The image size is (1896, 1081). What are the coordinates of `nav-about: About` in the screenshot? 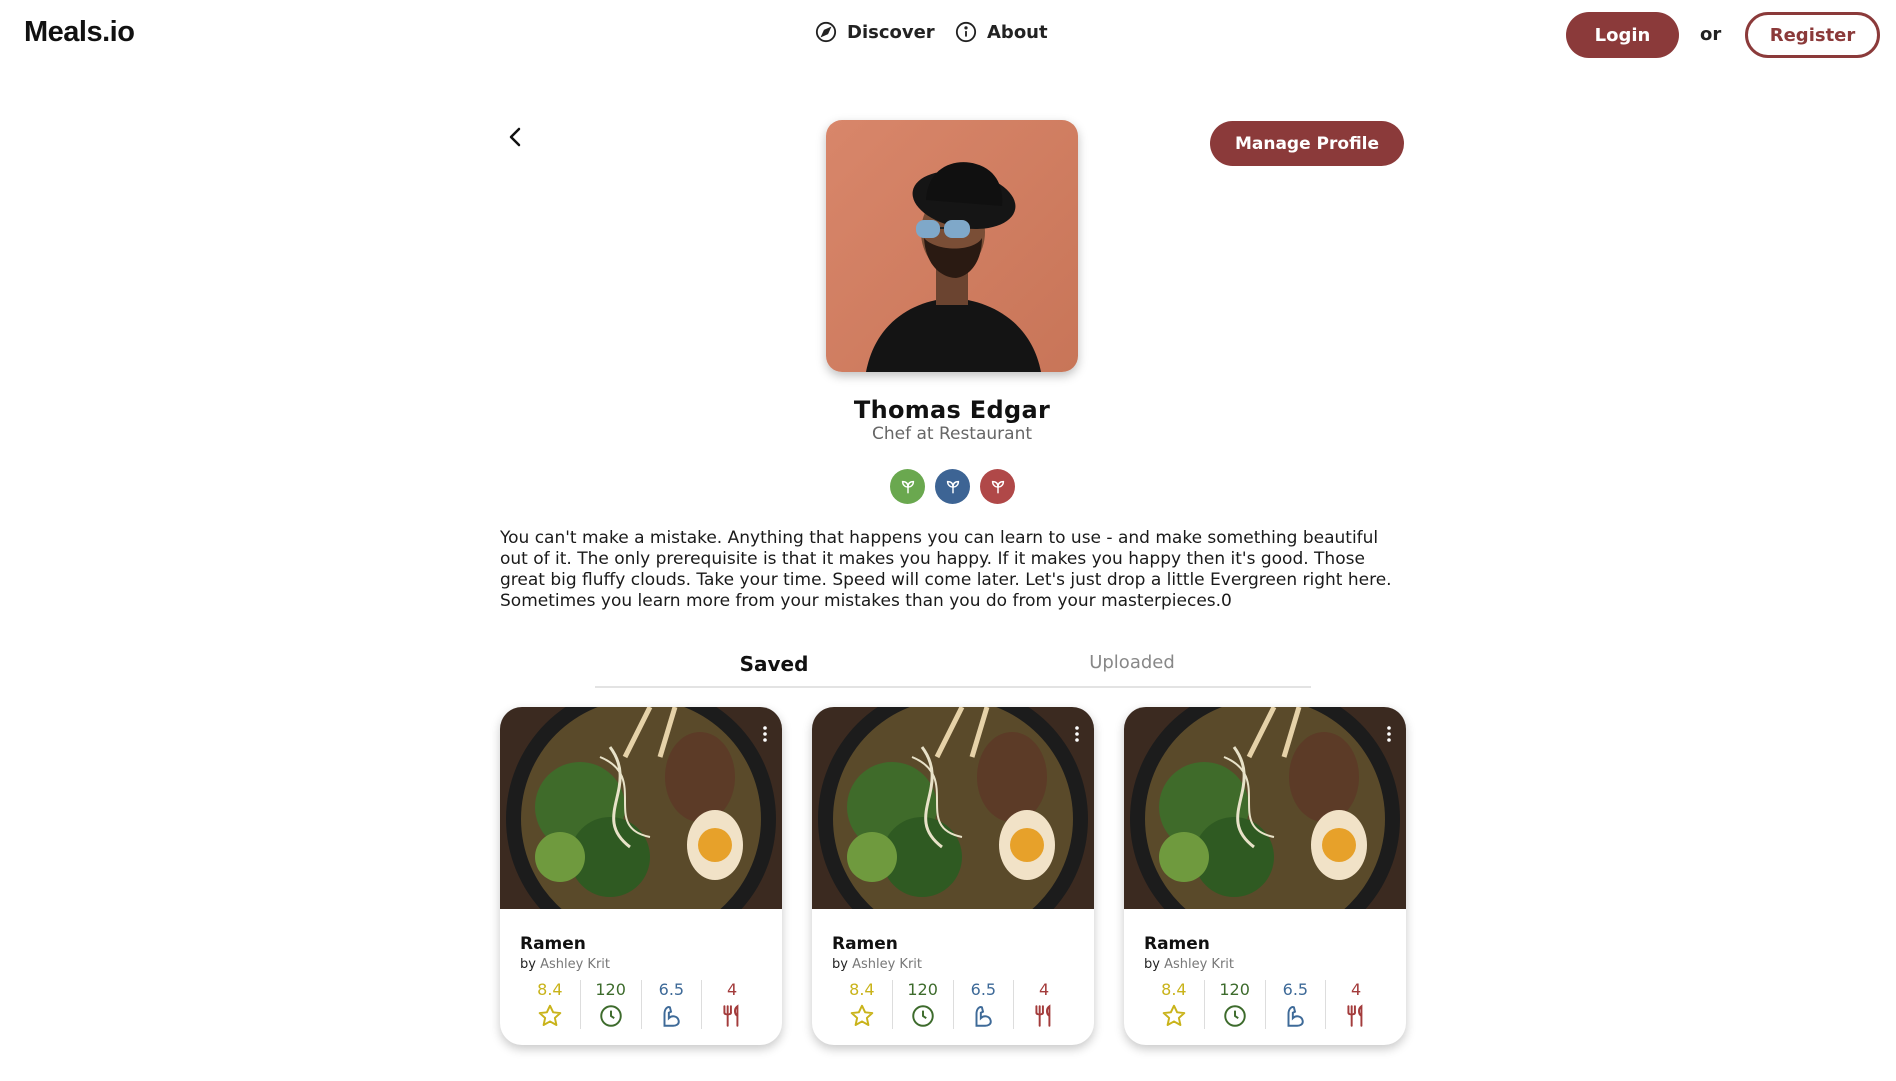 It's located at (1001, 32).